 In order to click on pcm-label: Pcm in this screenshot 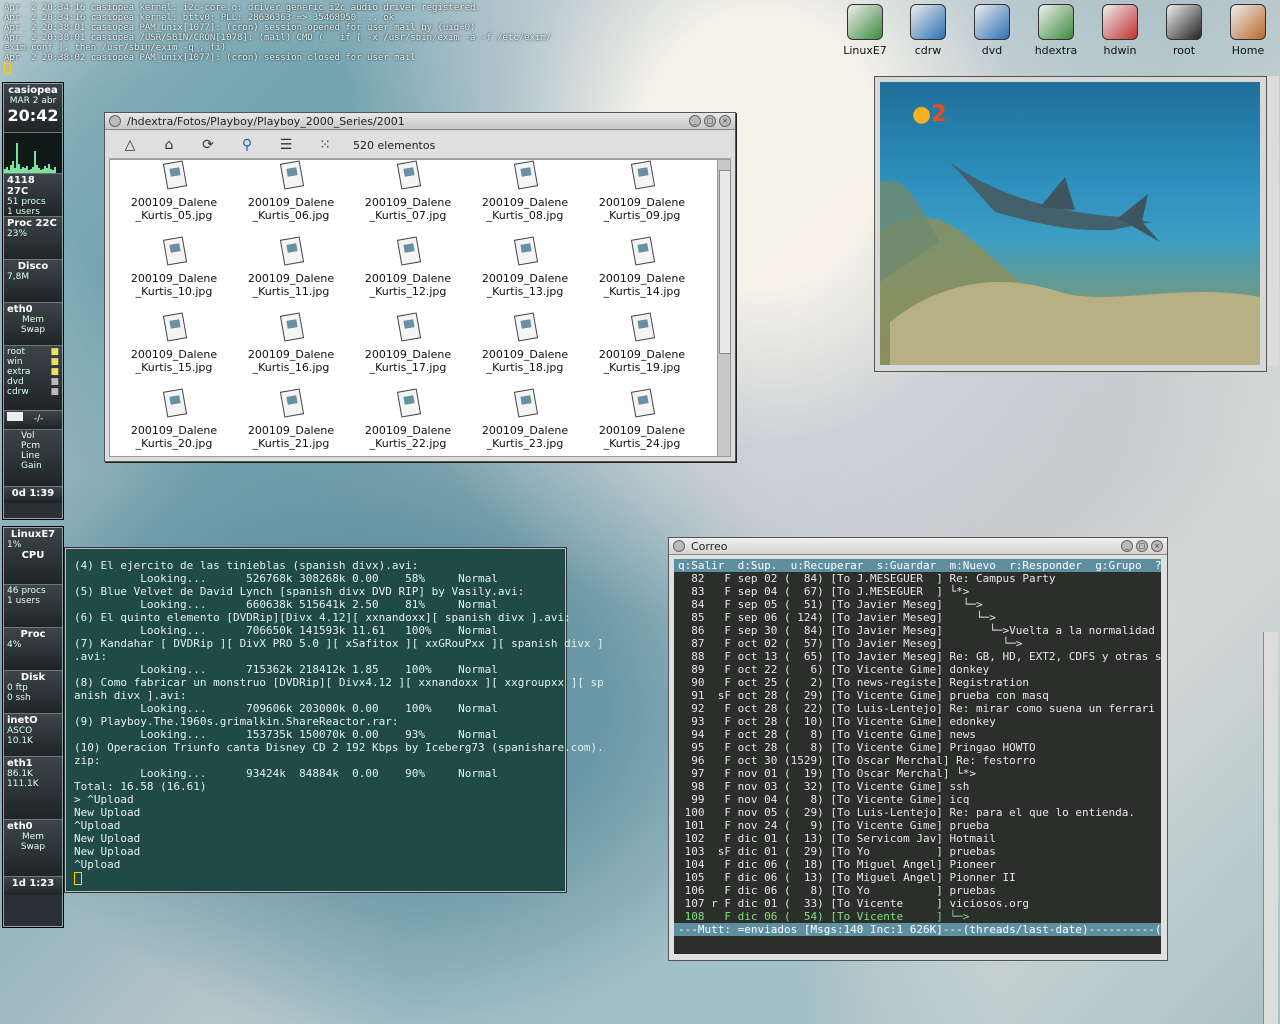, I will do `click(33, 446)`.